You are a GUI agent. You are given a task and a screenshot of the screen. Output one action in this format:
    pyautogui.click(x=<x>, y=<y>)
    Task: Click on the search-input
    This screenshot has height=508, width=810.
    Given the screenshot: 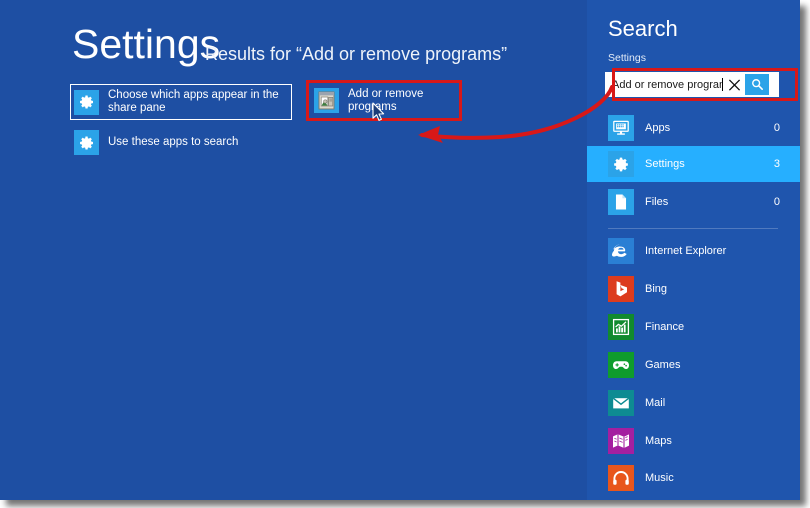 What is the action you would take?
    pyautogui.click(x=665, y=84)
    